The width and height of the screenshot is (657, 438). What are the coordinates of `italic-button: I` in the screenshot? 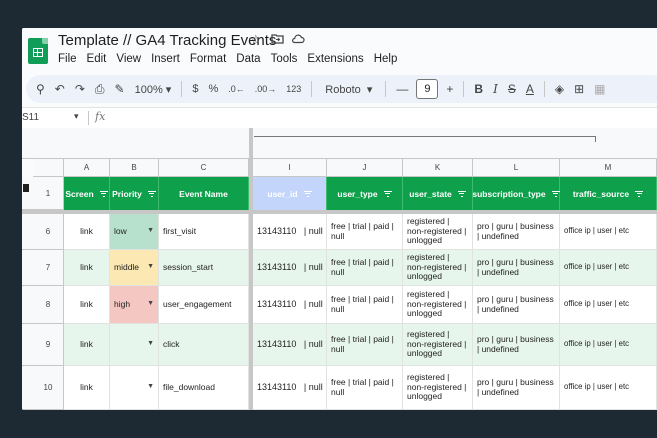 It's located at (495, 89).